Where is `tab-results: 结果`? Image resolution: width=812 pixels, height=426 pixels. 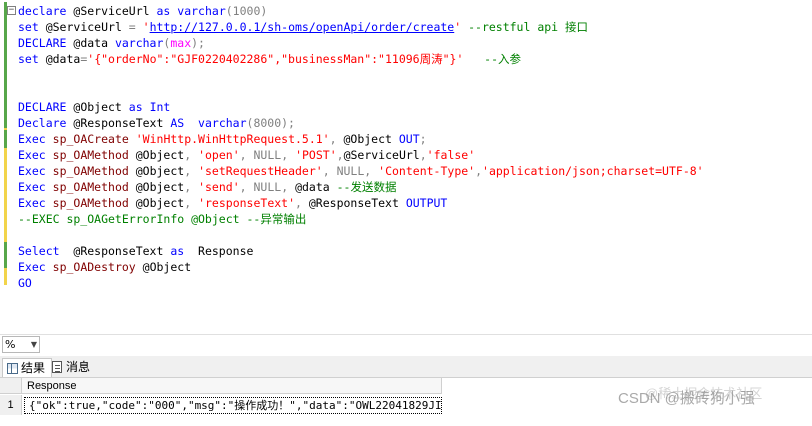
tab-results: 结果 is located at coordinates (27, 367).